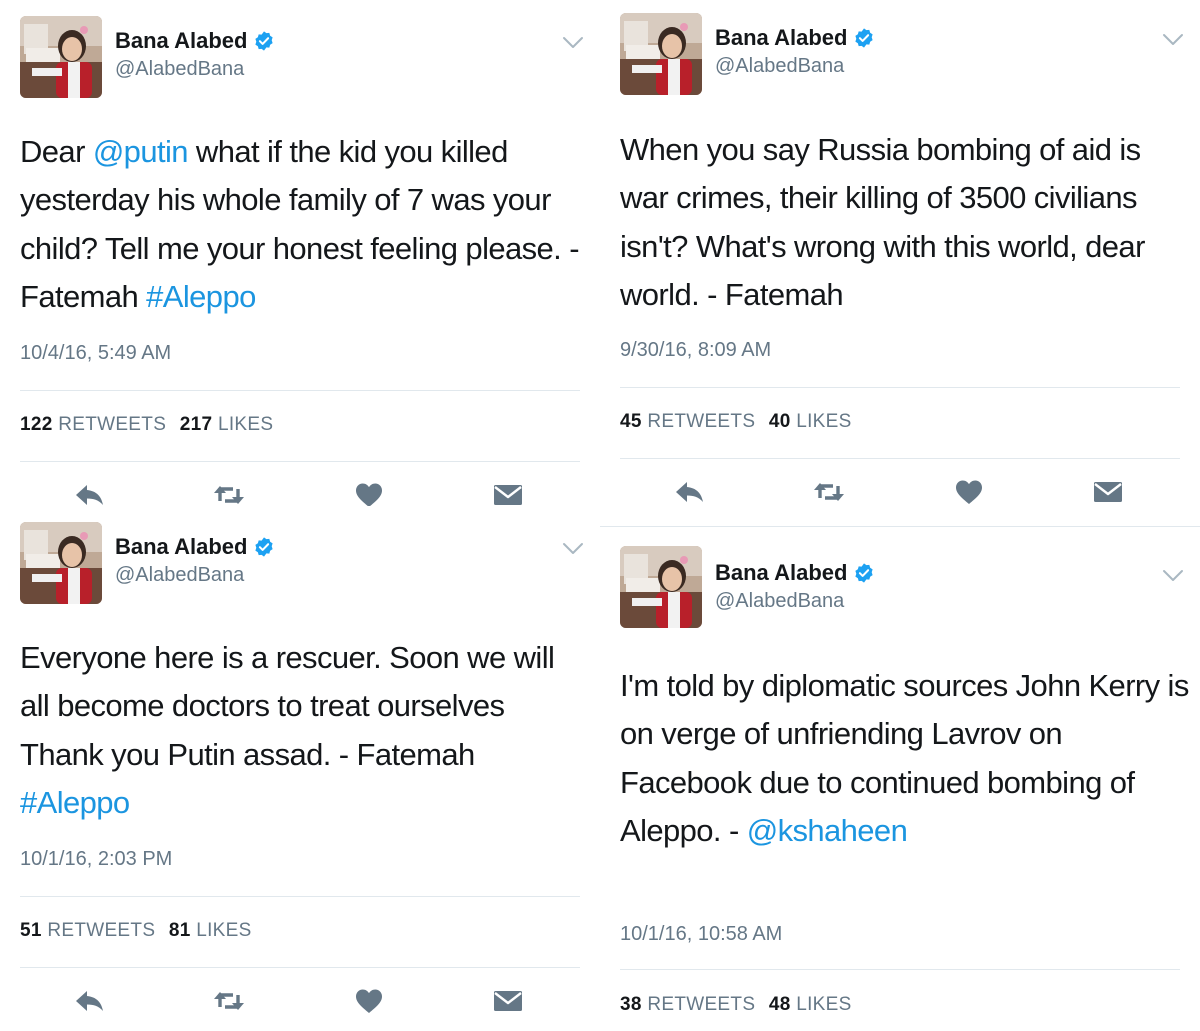 This screenshot has width=1200, height=1031. Describe the element at coordinates (141, 151) in the screenshot. I see `mention-link: @putin` at that location.